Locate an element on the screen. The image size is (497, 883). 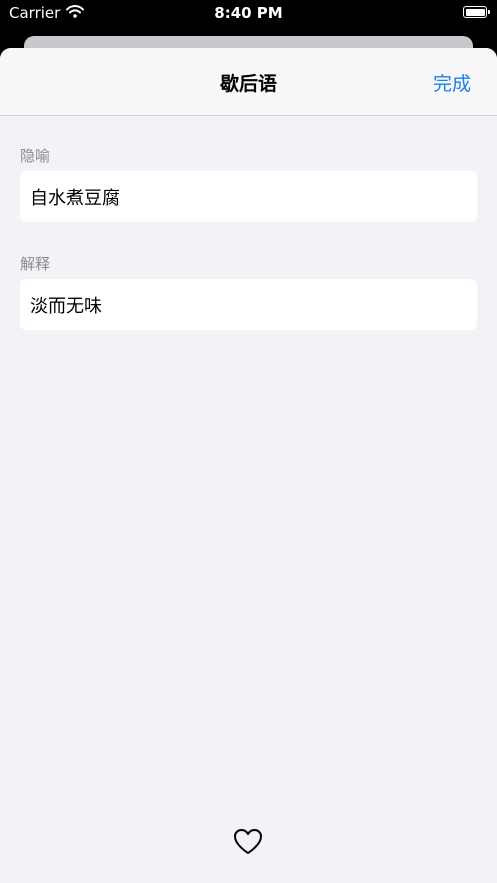
done-button: 完成 is located at coordinates (452, 82).